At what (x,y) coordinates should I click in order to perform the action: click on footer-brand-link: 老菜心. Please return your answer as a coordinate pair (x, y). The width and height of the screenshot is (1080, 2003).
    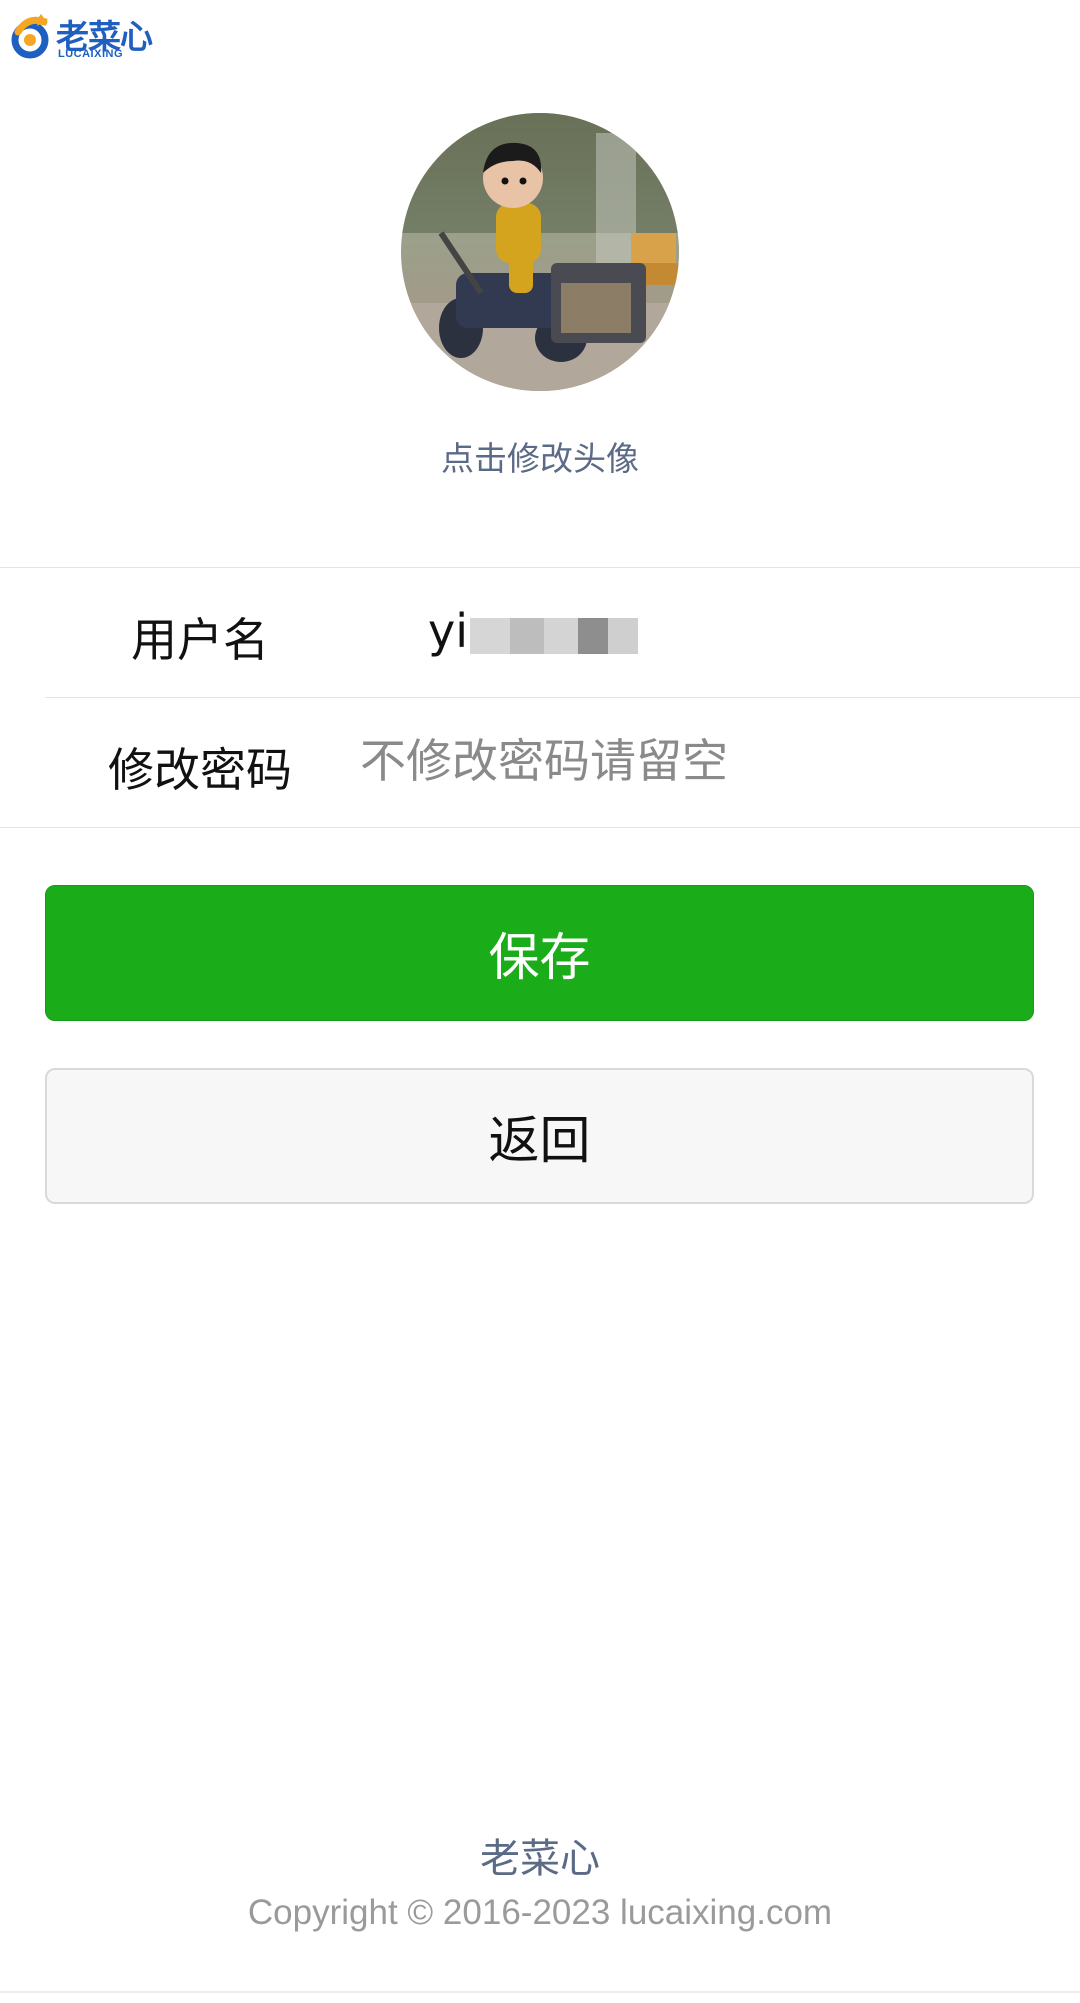
    Looking at the image, I should click on (540, 1855).